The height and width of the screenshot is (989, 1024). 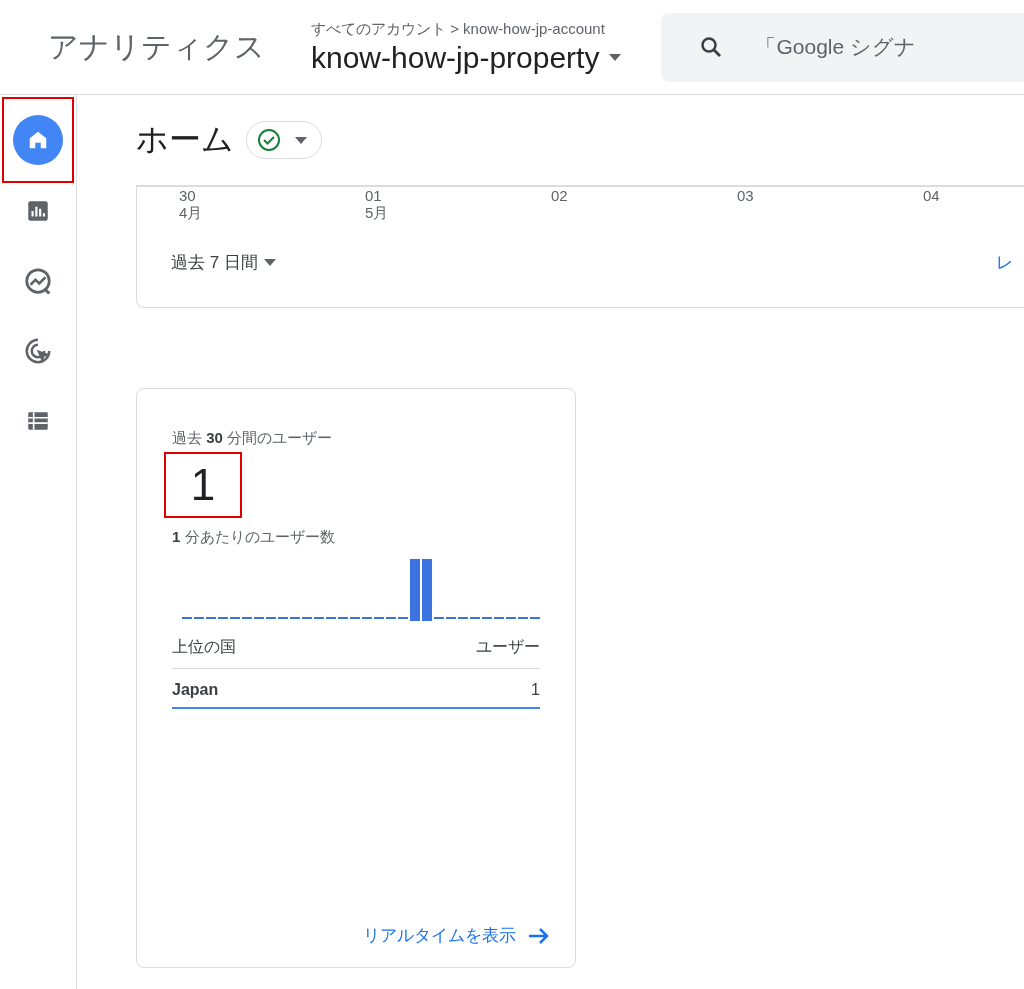 What do you see at coordinates (508, 647) in the screenshot?
I see `column-header: ユーザー` at bounding box center [508, 647].